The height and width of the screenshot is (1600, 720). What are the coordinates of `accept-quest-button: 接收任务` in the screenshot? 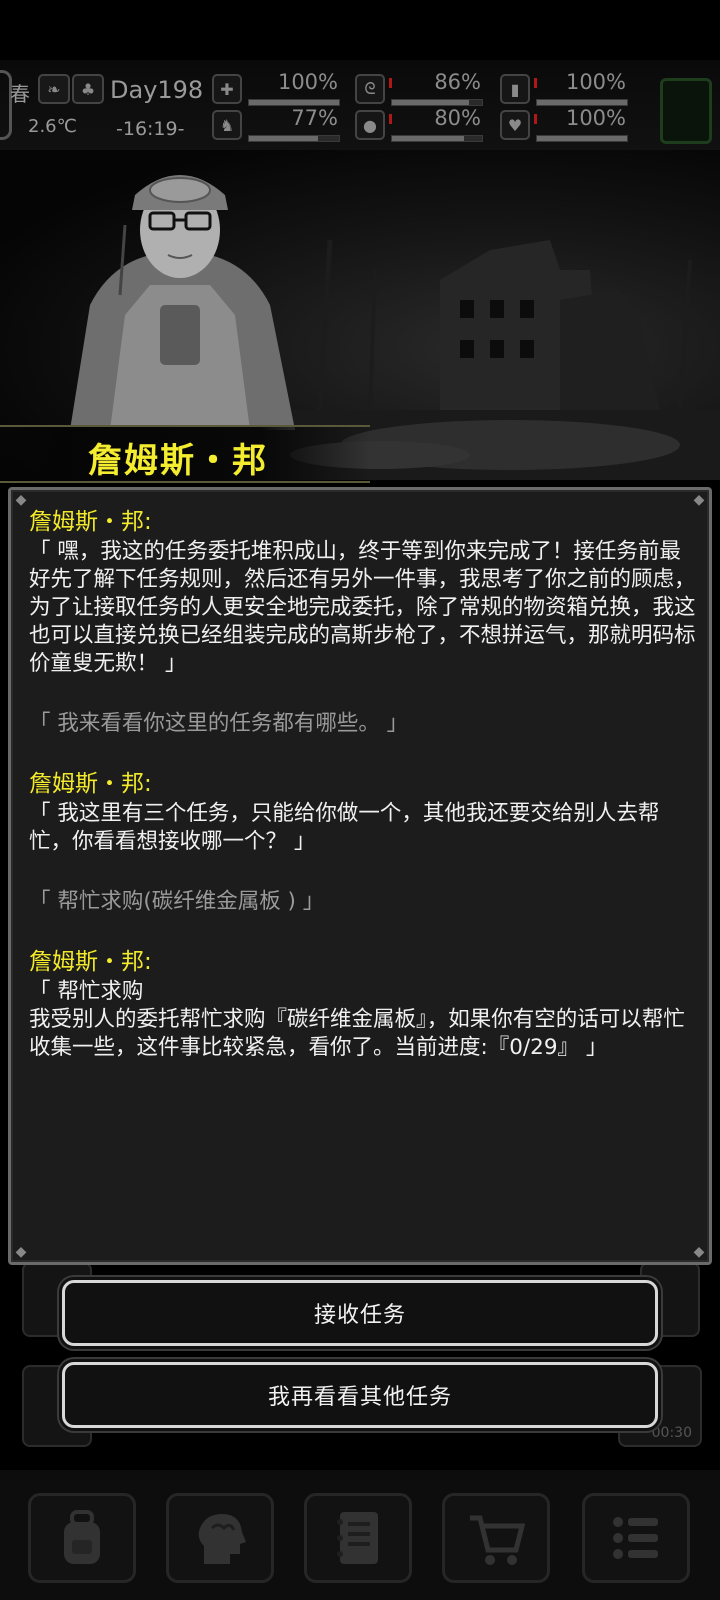 It's located at (360, 1313).